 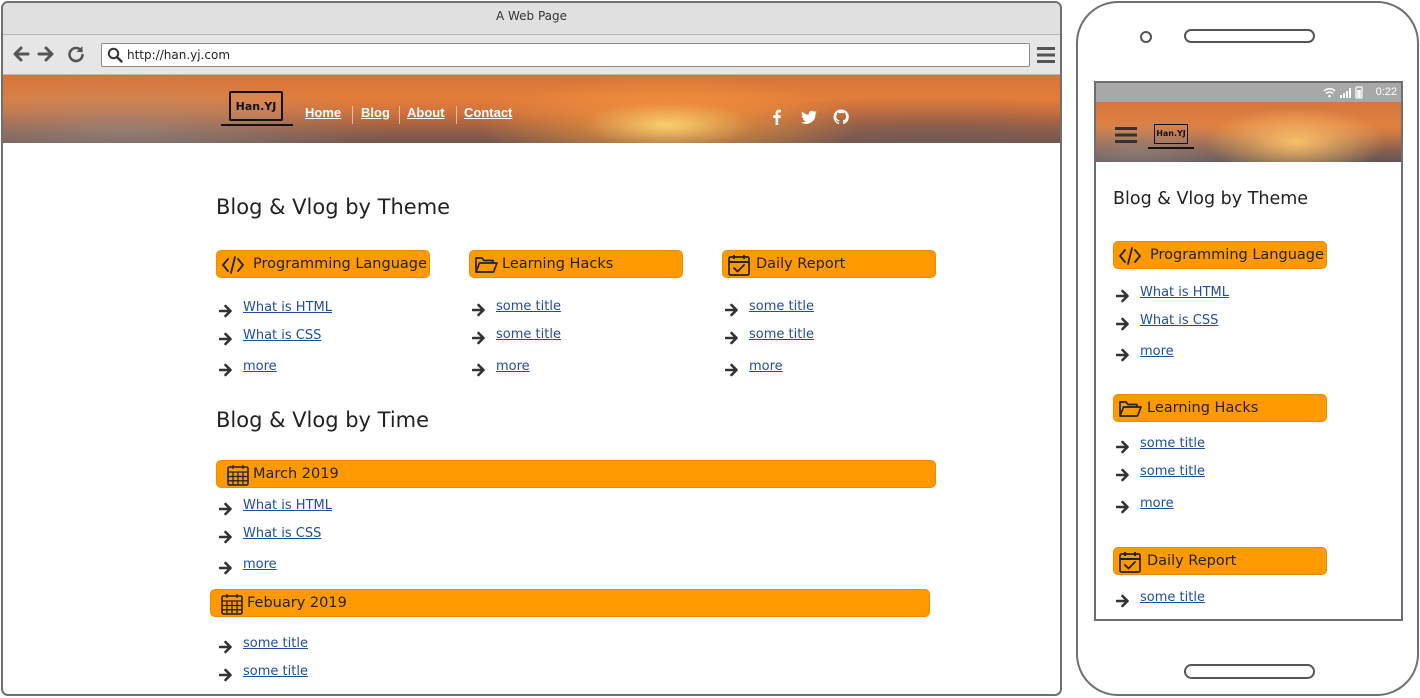 I want to click on nav-home: Home, so click(x=323, y=112).